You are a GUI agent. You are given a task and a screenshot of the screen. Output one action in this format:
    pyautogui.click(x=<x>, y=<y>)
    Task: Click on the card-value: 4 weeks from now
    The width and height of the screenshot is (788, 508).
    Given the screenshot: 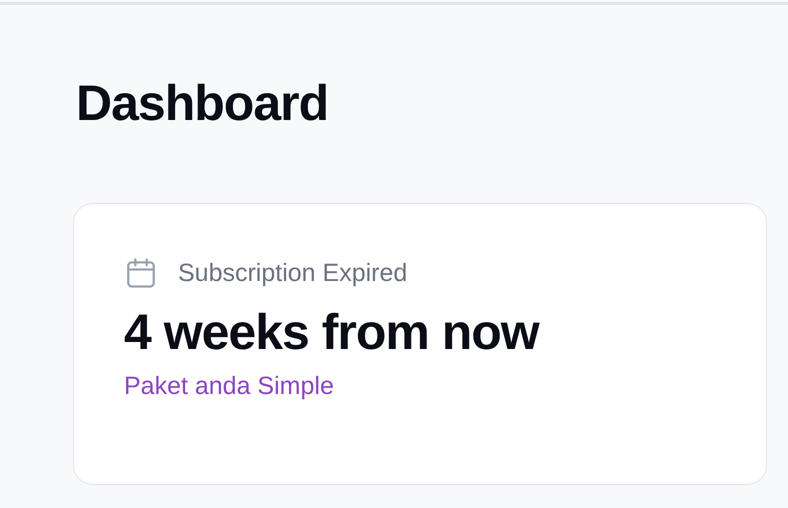 What is the action you would take?
    pyautogui.click(x=332, y=332)
    